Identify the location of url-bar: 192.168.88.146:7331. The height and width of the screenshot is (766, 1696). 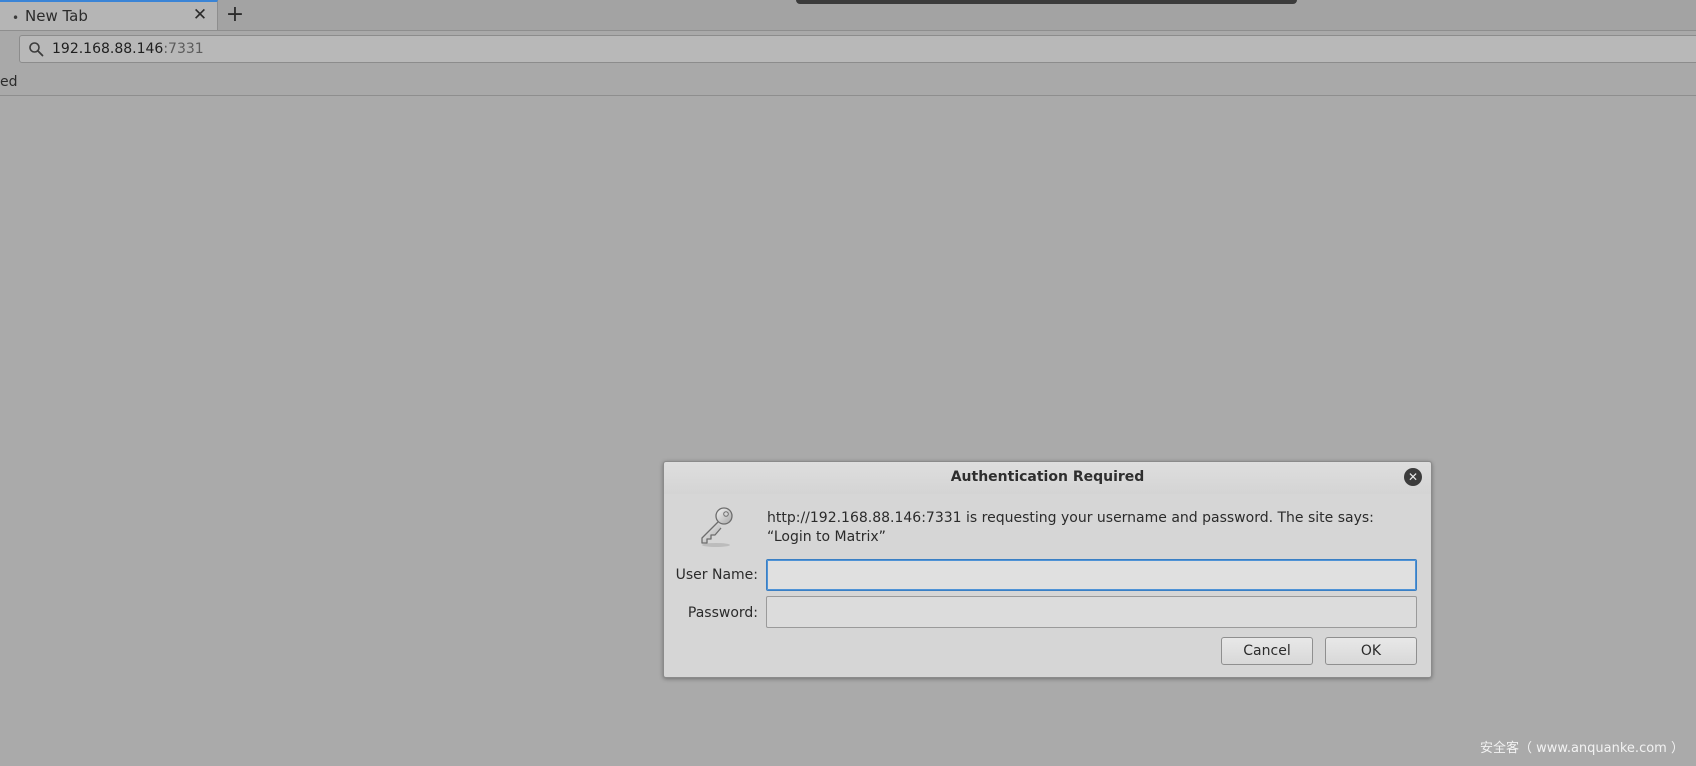
(857, 49).